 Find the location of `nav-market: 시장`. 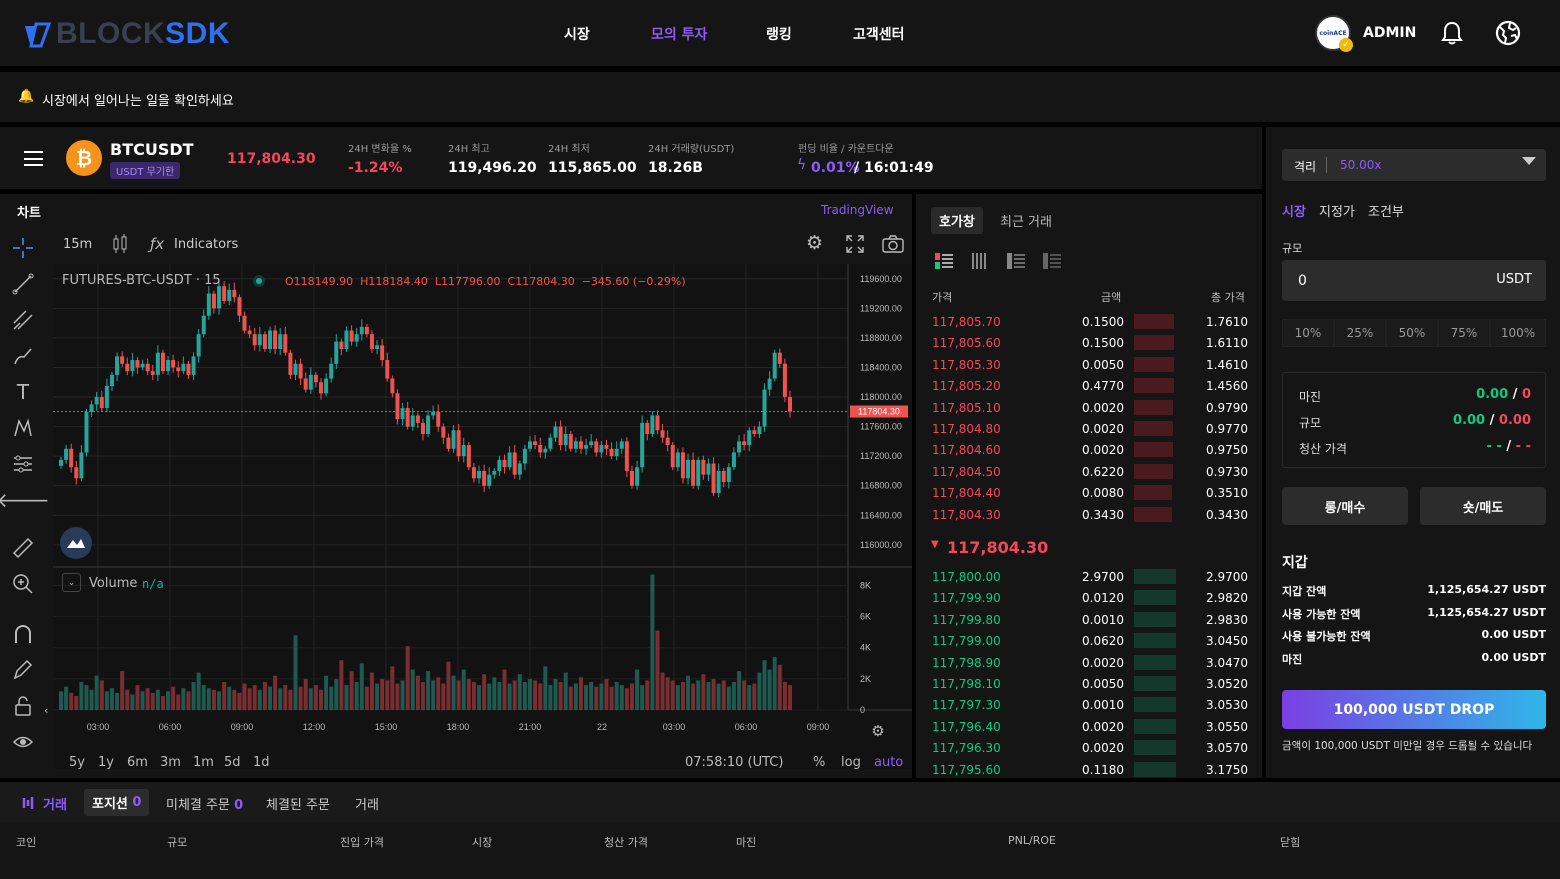

nav-market: 시장 is located at coordinates (577, 34).